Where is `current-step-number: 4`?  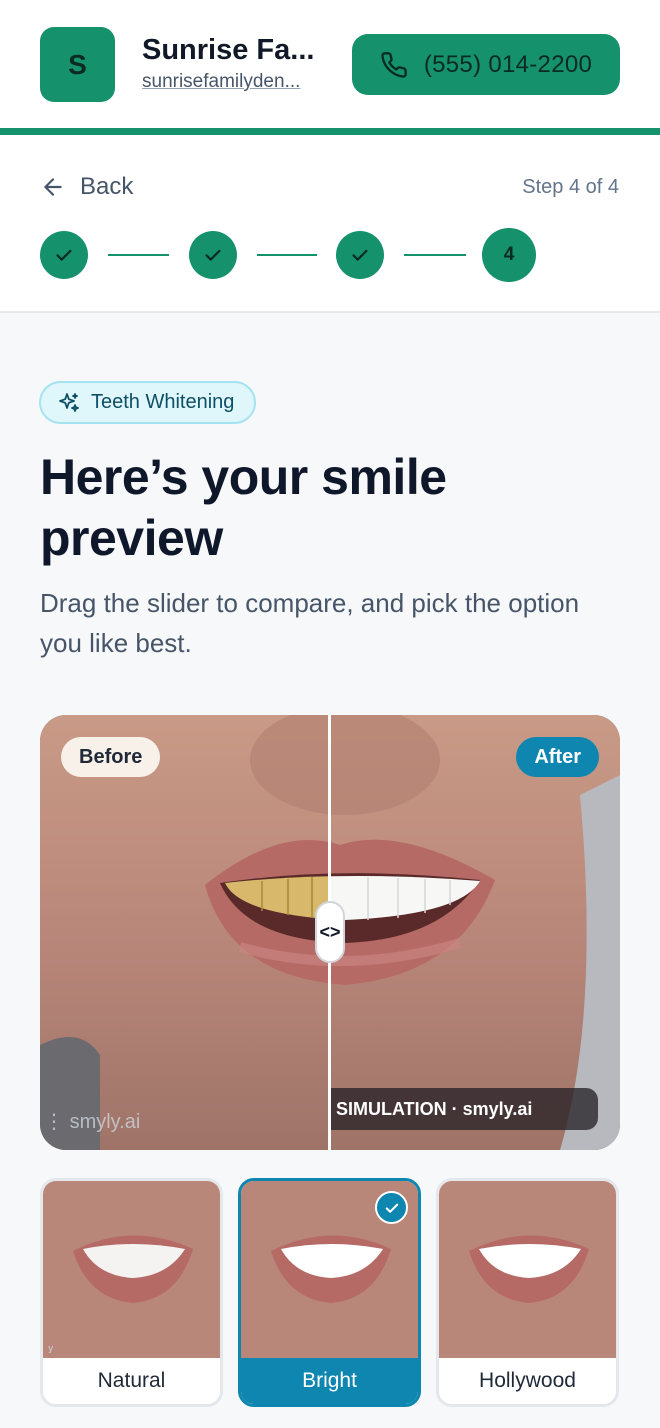 current-step-number: 4 is located at coordinates (509, 254).